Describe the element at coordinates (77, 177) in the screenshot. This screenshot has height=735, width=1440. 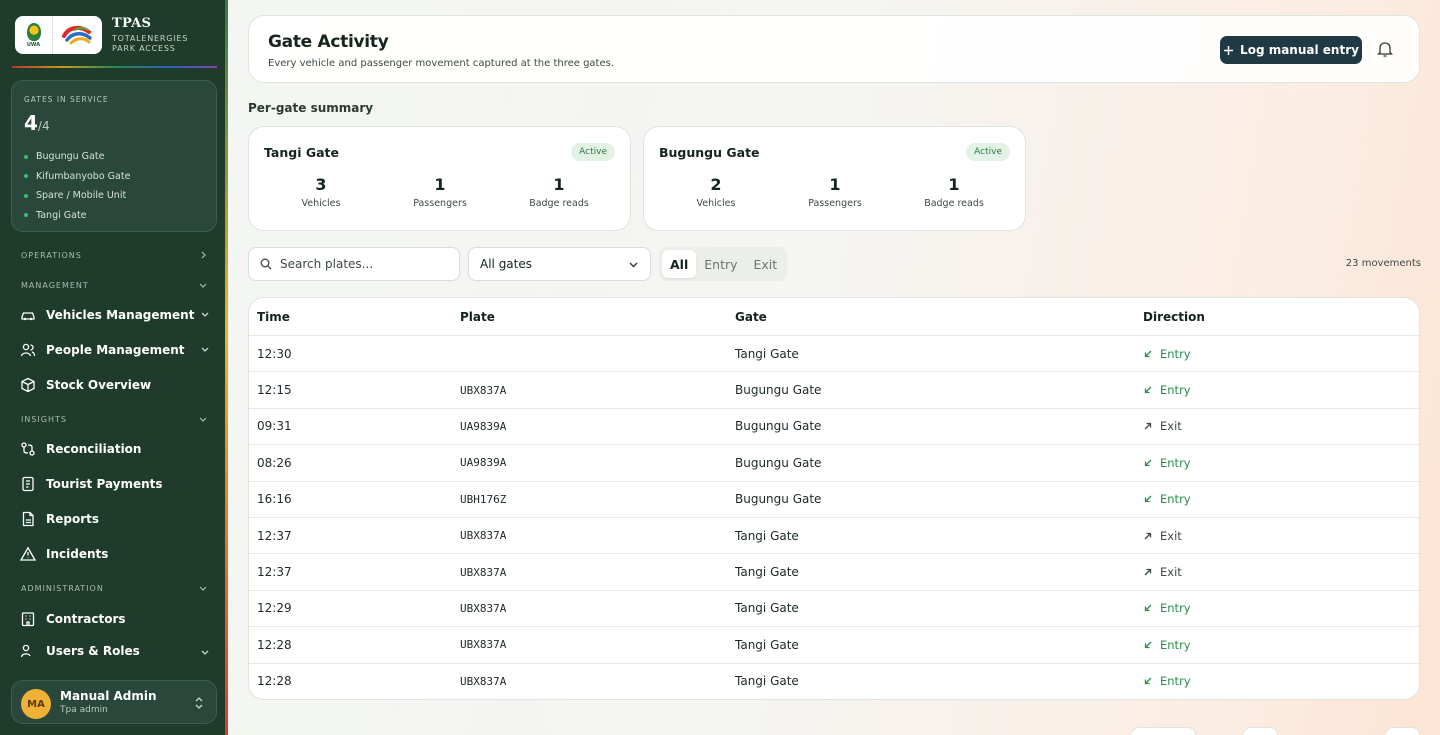
I see `gate-status-item: Kifumbanyobo Gate` at that location.